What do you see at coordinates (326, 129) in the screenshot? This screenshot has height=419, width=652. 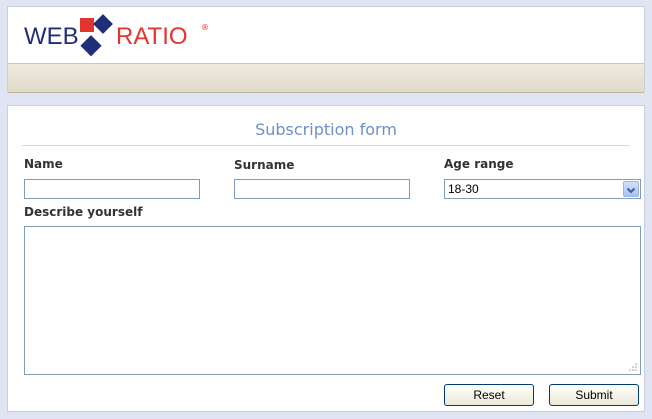 I see `form-title: Subscription form` at bounding box center [326, 129].